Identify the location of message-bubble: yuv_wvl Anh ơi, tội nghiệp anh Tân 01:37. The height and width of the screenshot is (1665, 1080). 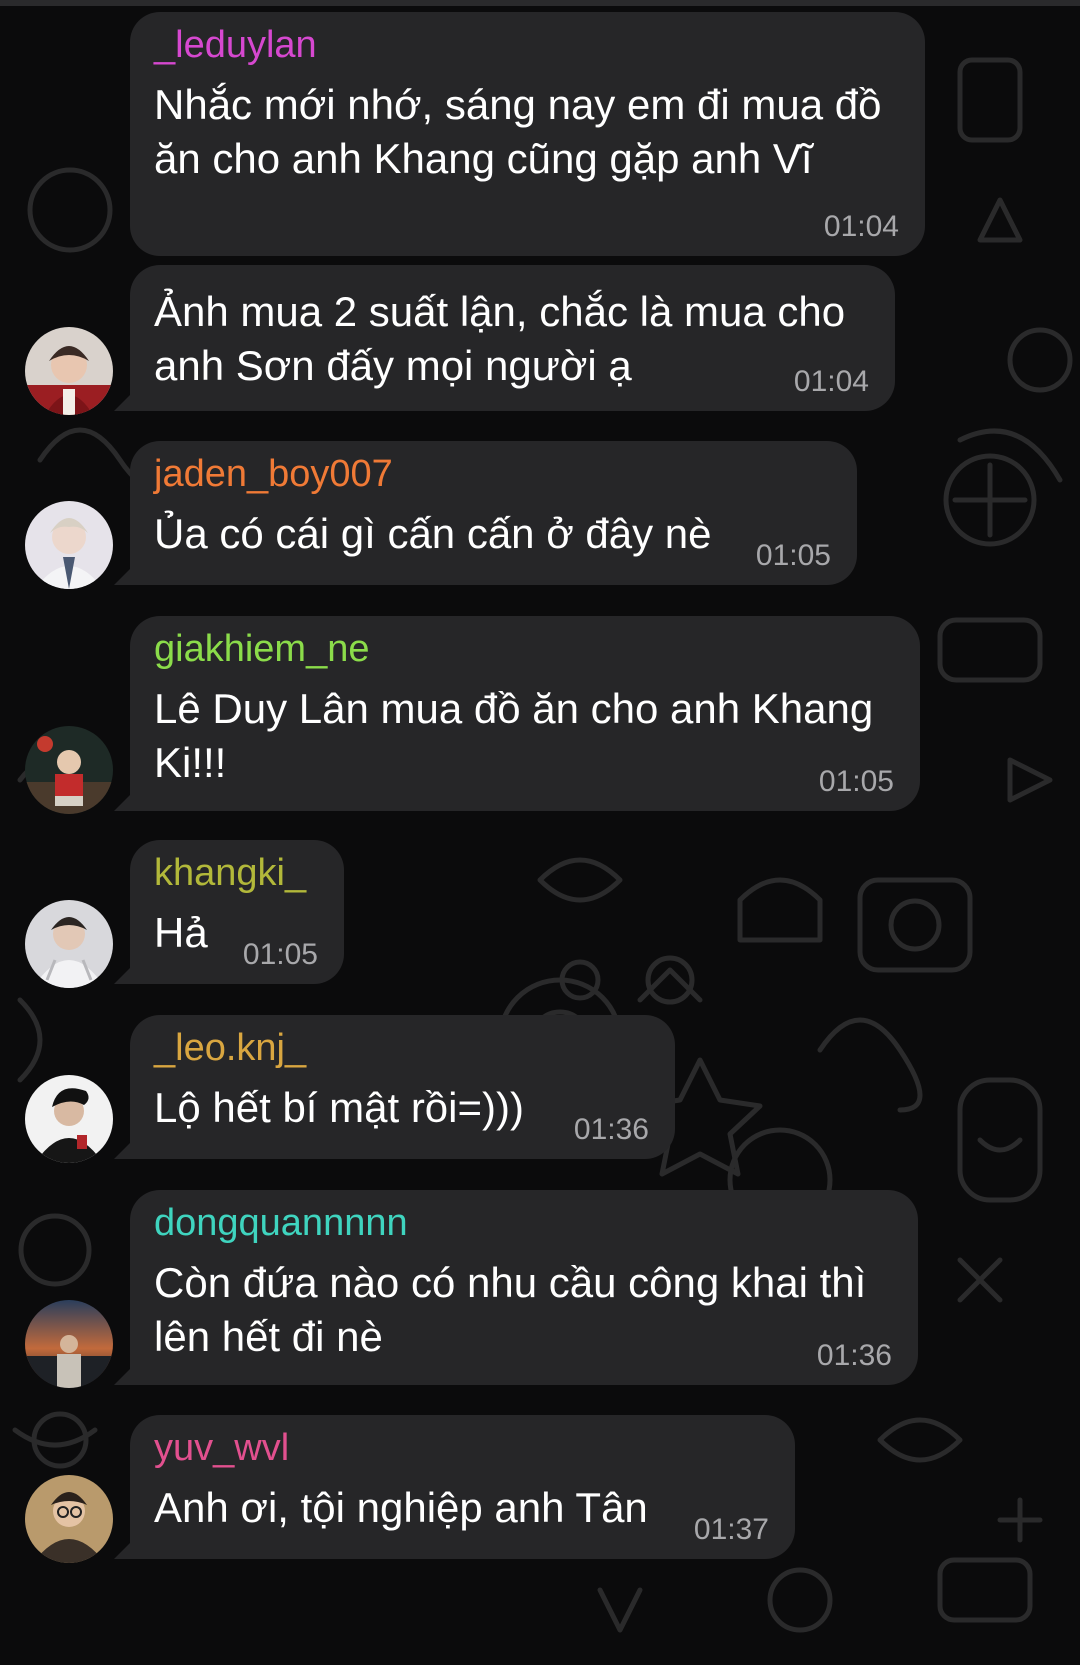
(462, 1487).